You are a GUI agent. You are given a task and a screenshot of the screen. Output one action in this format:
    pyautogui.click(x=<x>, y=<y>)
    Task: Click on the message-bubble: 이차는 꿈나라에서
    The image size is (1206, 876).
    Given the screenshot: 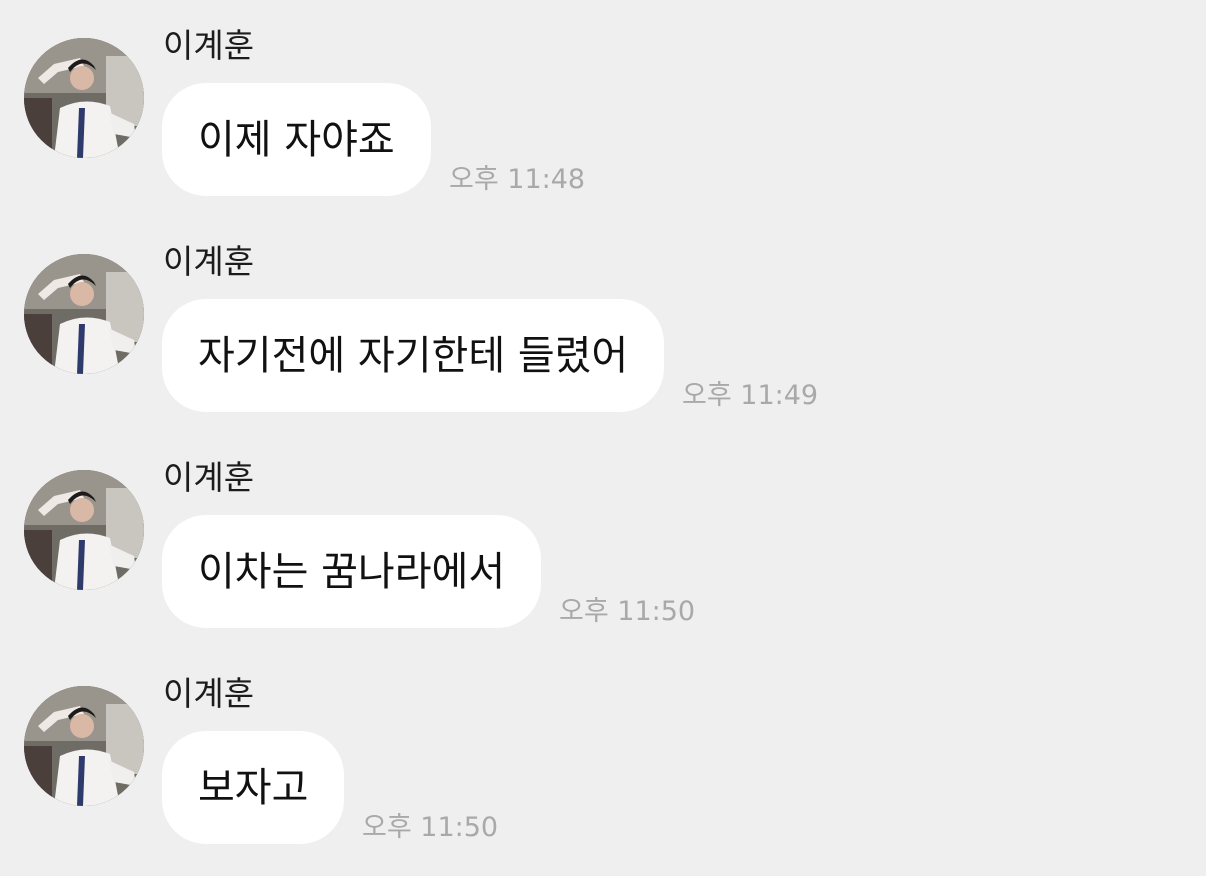 What is the action you would take?
    pyautogui.click(x=352, y=571)
    